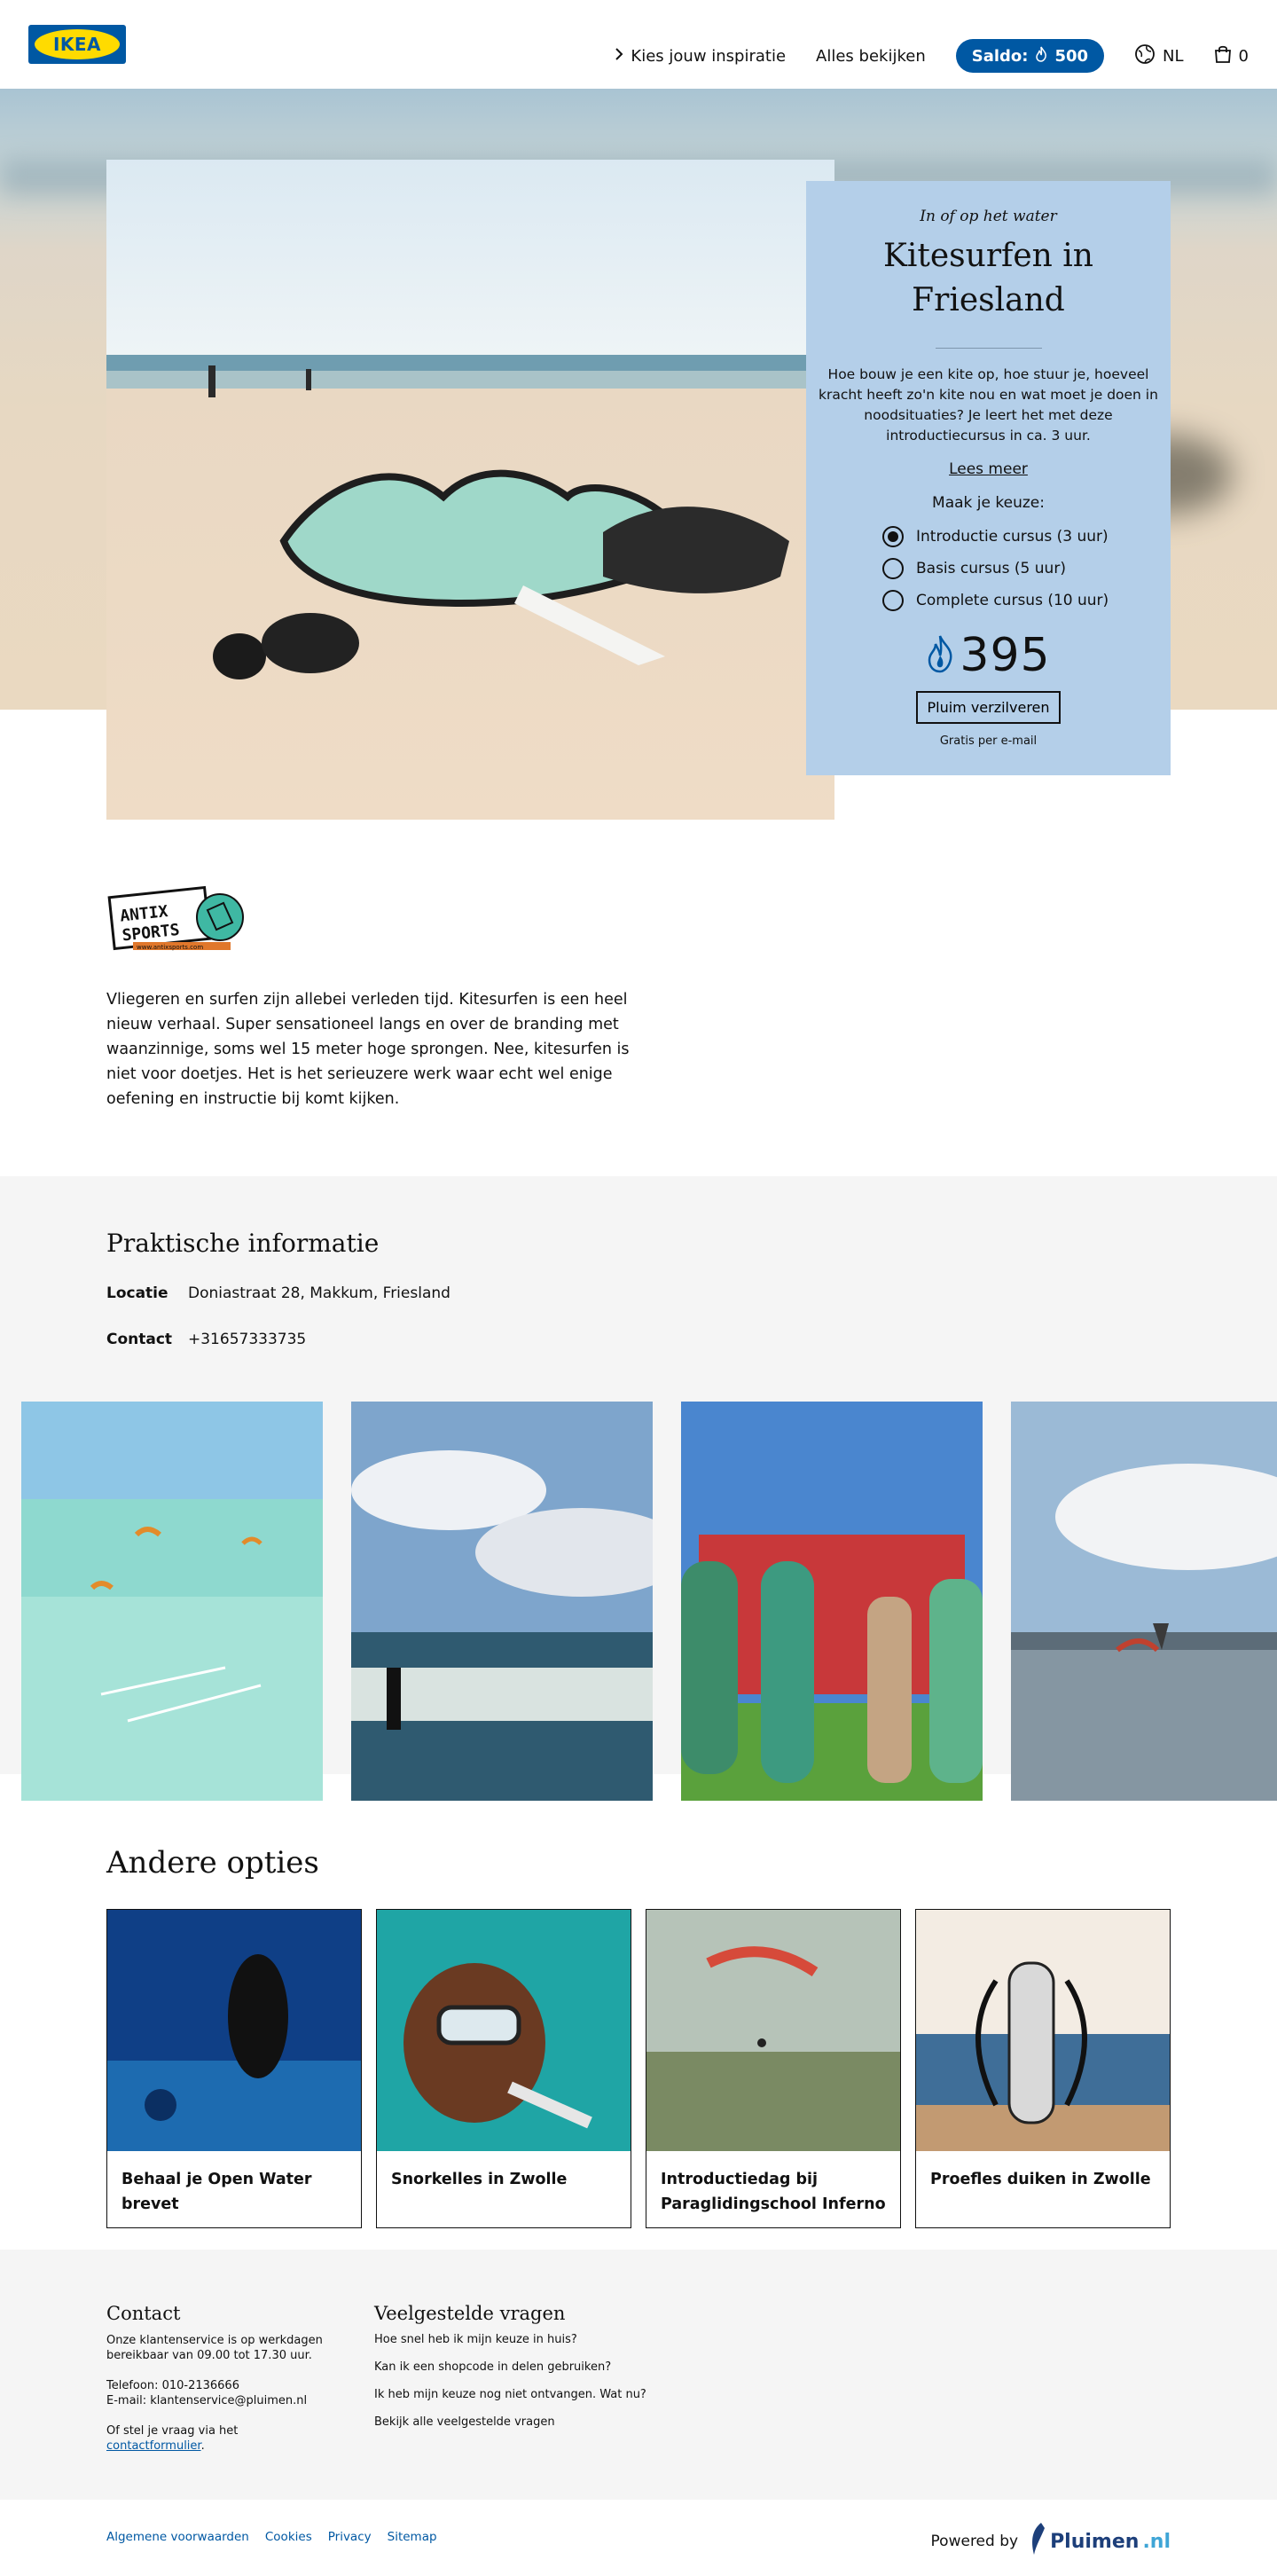 The height and width of the screenshot is (2576, 1277). What do you see at coordinates (988, 503) in the screenshot?
I see `choose-label: Maak je keuze:` at bounding box center [988, 503].